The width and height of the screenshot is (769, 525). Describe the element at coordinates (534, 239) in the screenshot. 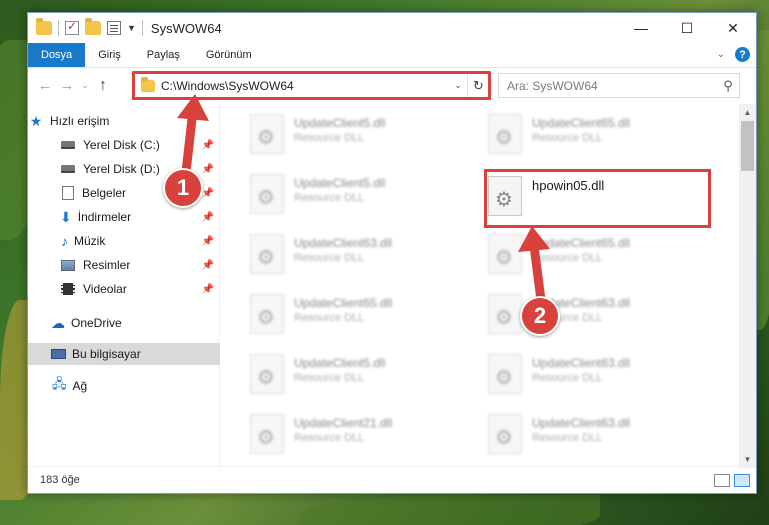

I see `arrow-2-head` at that location.